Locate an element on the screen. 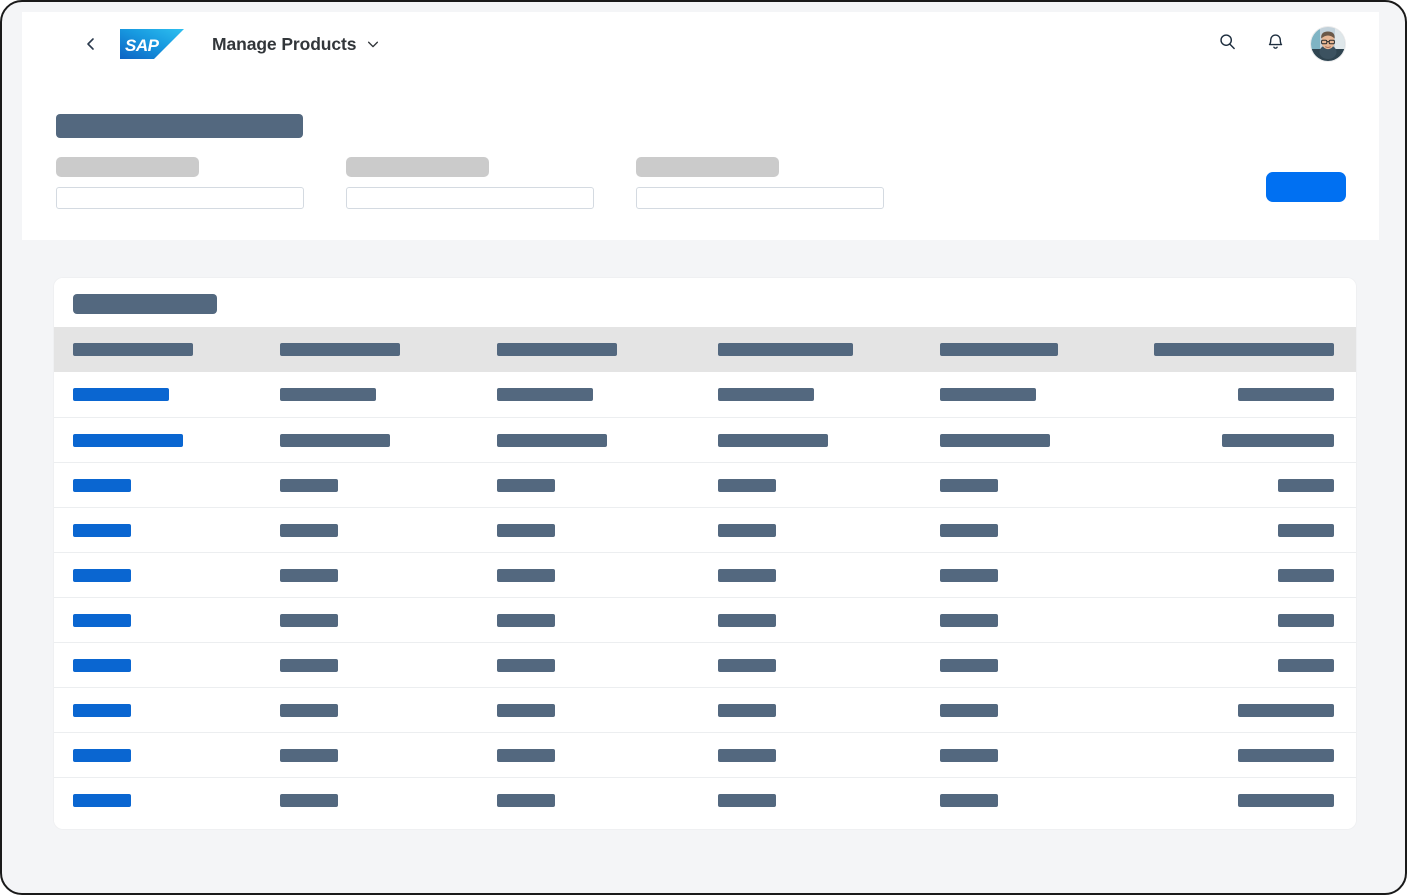 Image resolution: width=1407 pixels, height=895 pixels. avatar is located at coordinates (1328, 44).